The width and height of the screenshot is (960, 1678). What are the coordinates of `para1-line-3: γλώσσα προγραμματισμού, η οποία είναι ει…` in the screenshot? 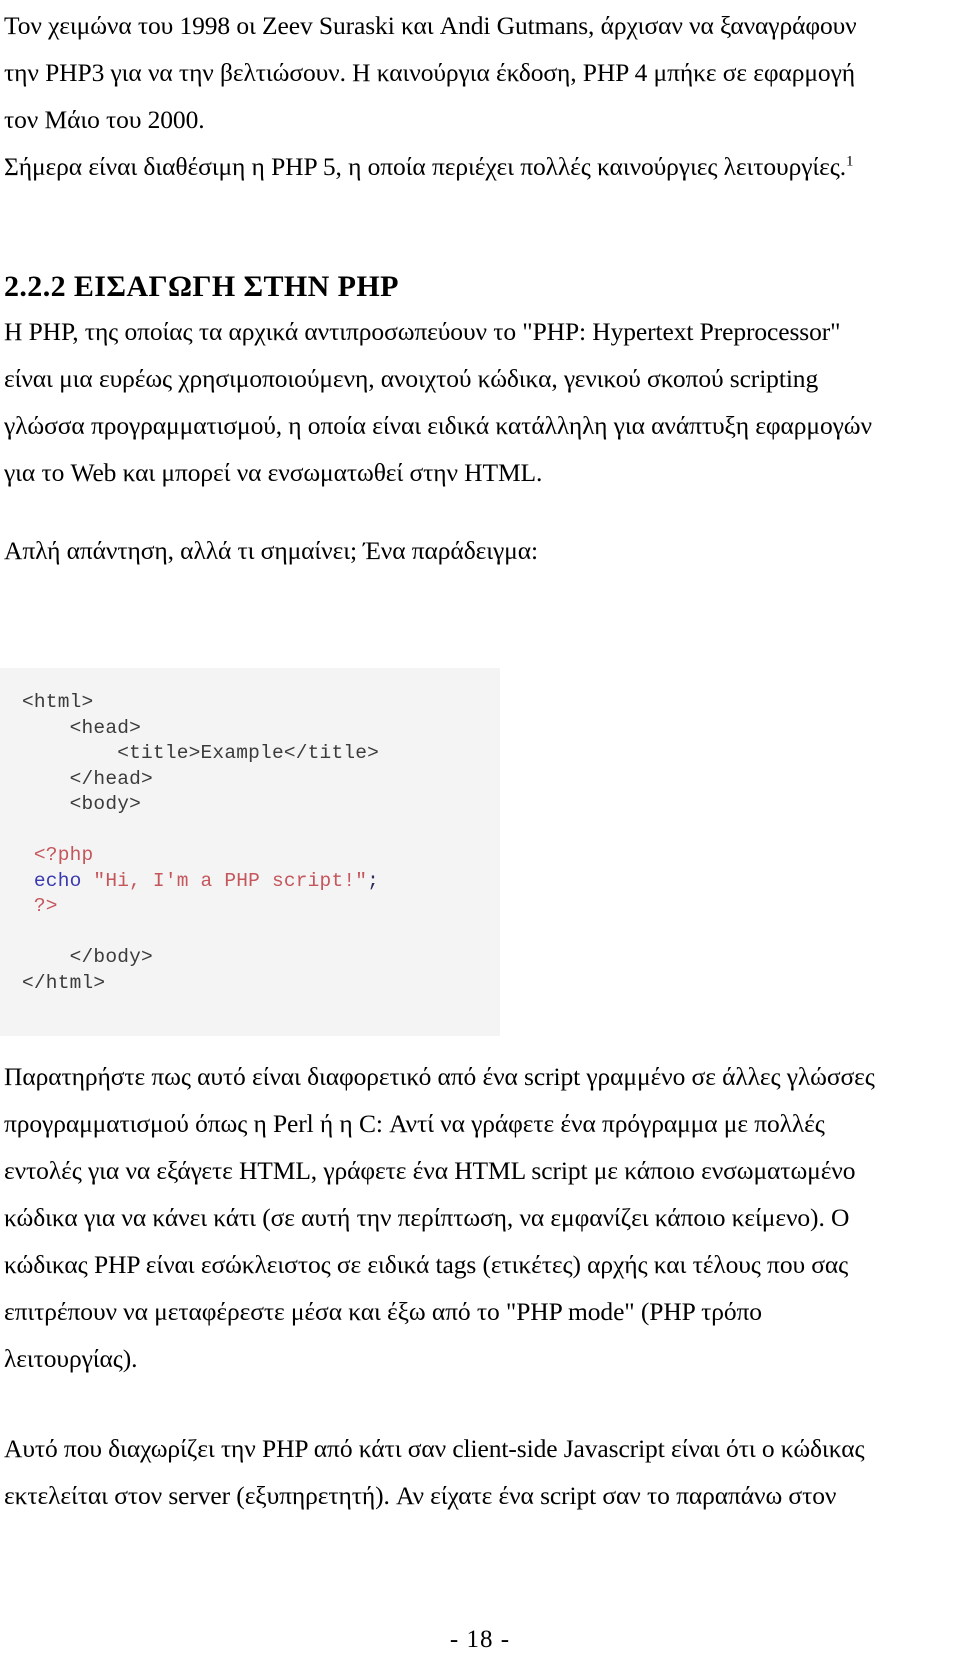 It's located at (438, 425).